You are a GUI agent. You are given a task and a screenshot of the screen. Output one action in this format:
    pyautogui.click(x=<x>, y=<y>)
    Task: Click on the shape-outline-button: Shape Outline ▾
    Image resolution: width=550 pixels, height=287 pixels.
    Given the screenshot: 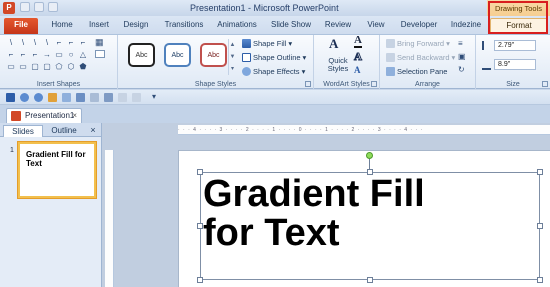 What is the action you would take?
    pyautogui.click(x=274, y=57)
    